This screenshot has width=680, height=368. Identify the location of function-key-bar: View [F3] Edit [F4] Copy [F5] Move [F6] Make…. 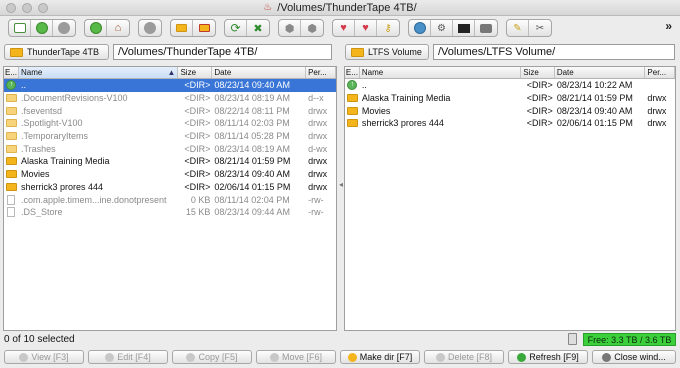
(340, 357).